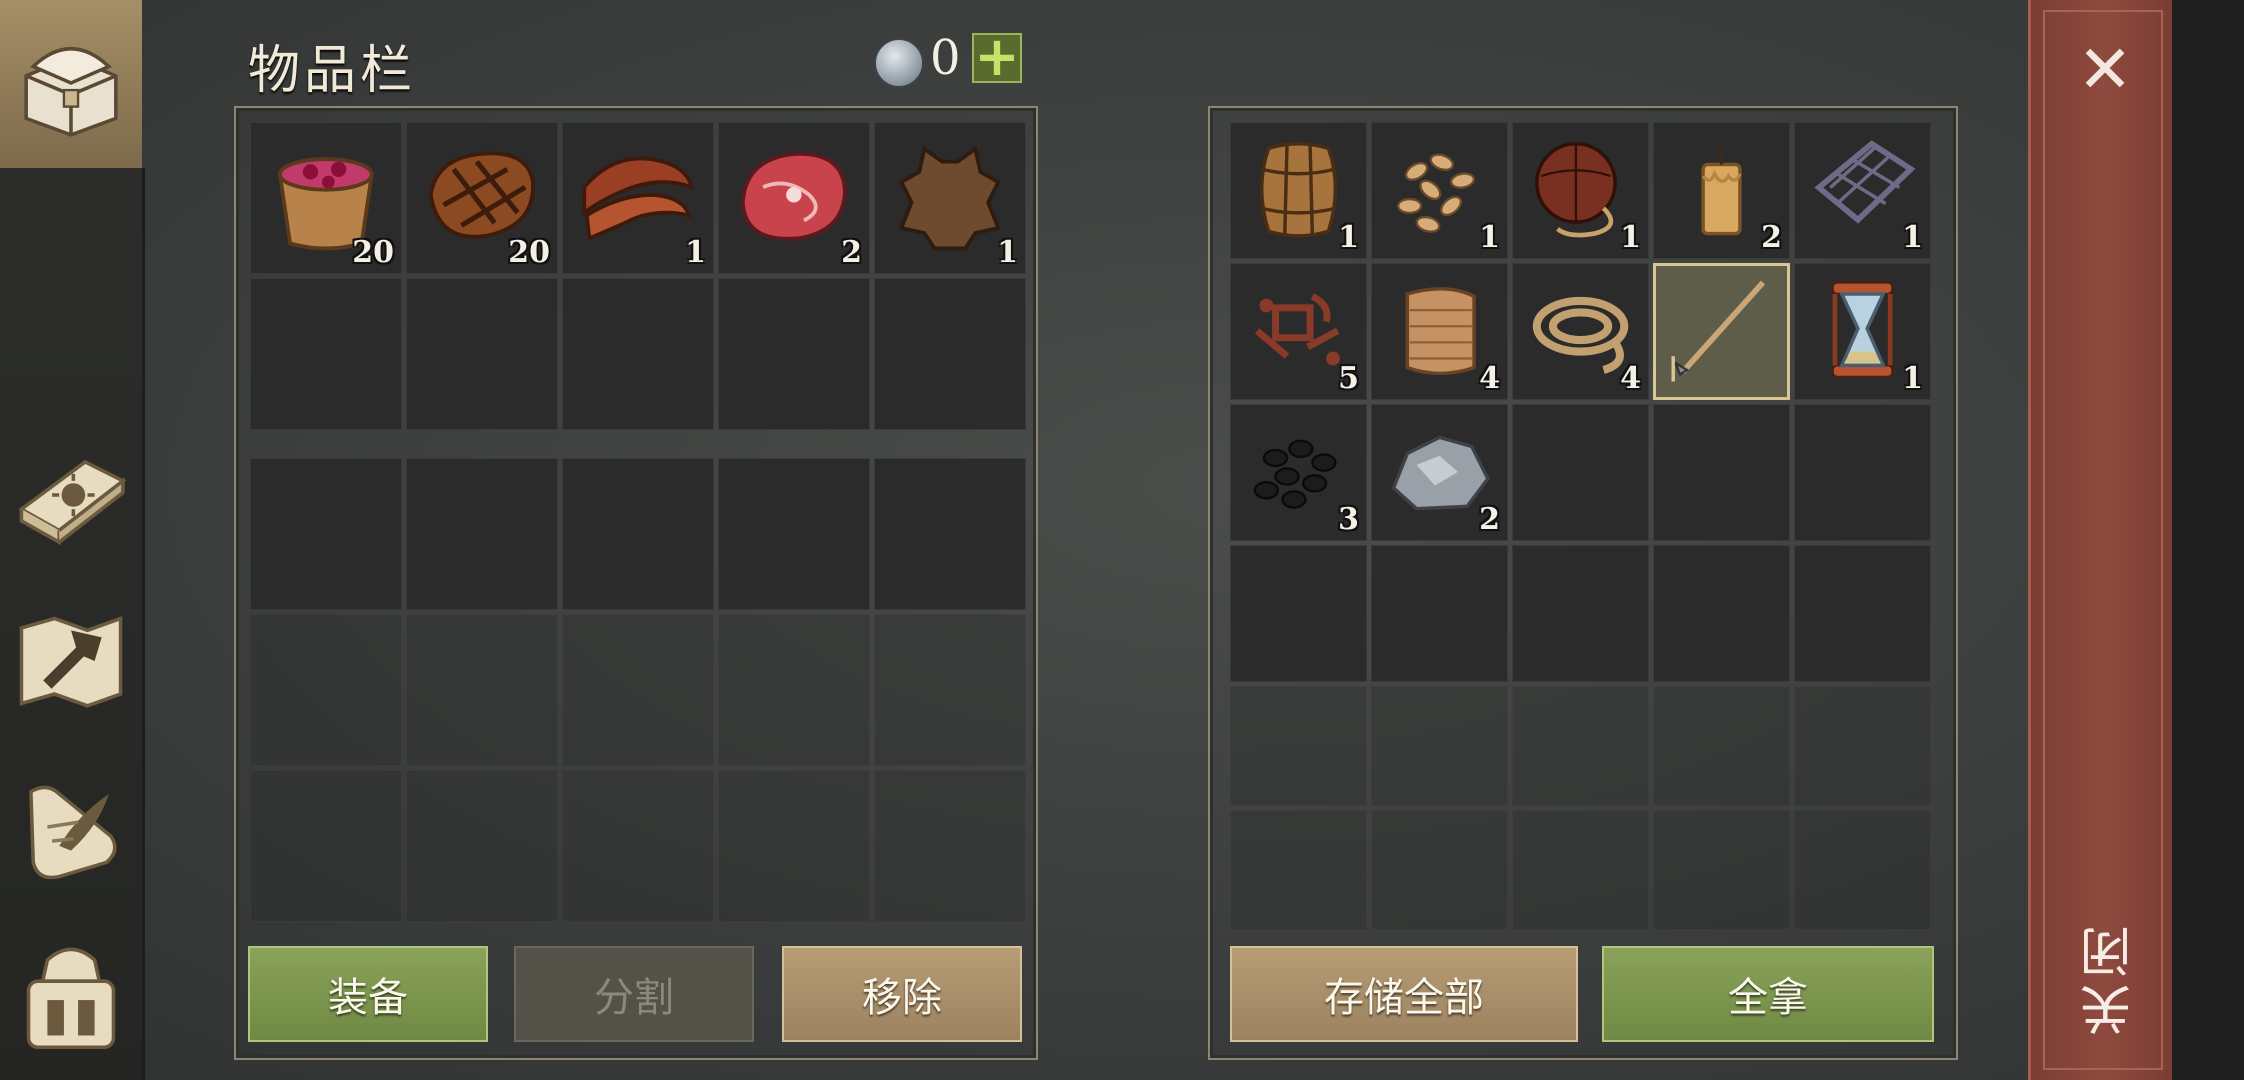  Describe the element at coordinates (368, 994) in the screenshot. I see `equip-button: 装备` at that location.